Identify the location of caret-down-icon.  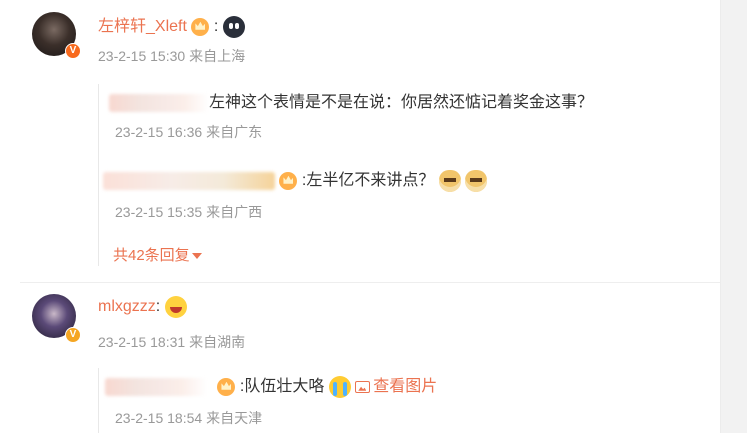
(196, 256).